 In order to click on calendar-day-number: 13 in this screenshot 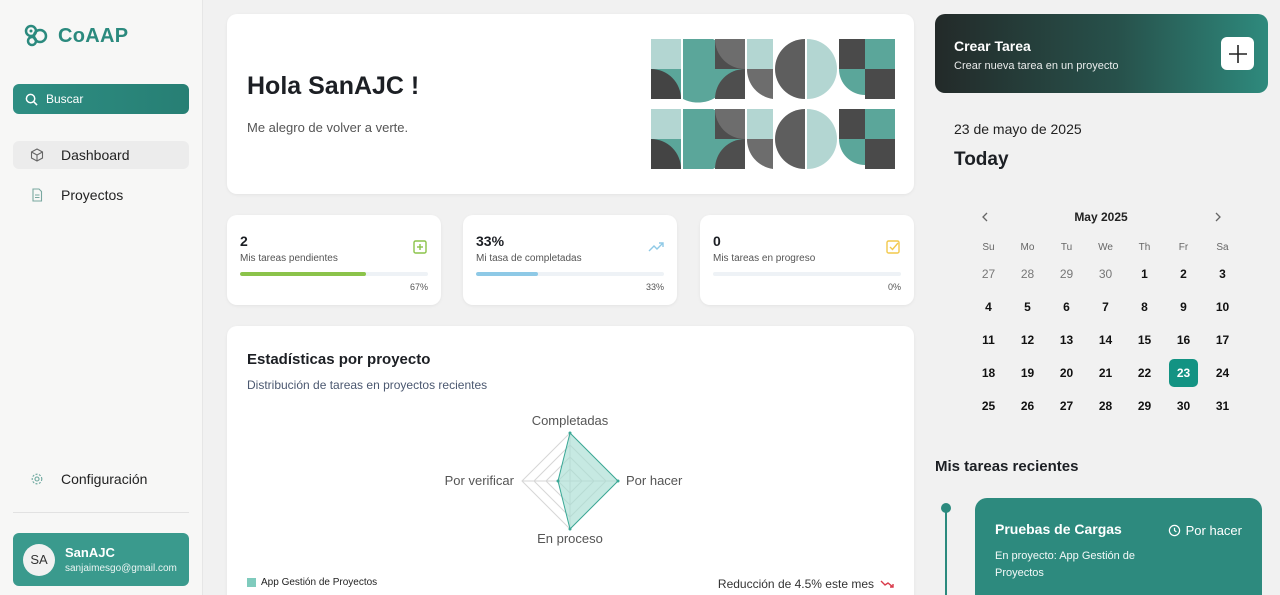, I will do `click(1066, 339)`.